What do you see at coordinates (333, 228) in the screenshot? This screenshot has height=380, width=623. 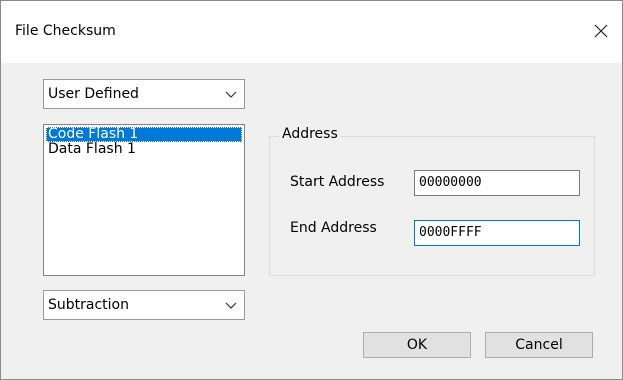 I see `end-address-label: End Address` at bounding box center [333, 228].